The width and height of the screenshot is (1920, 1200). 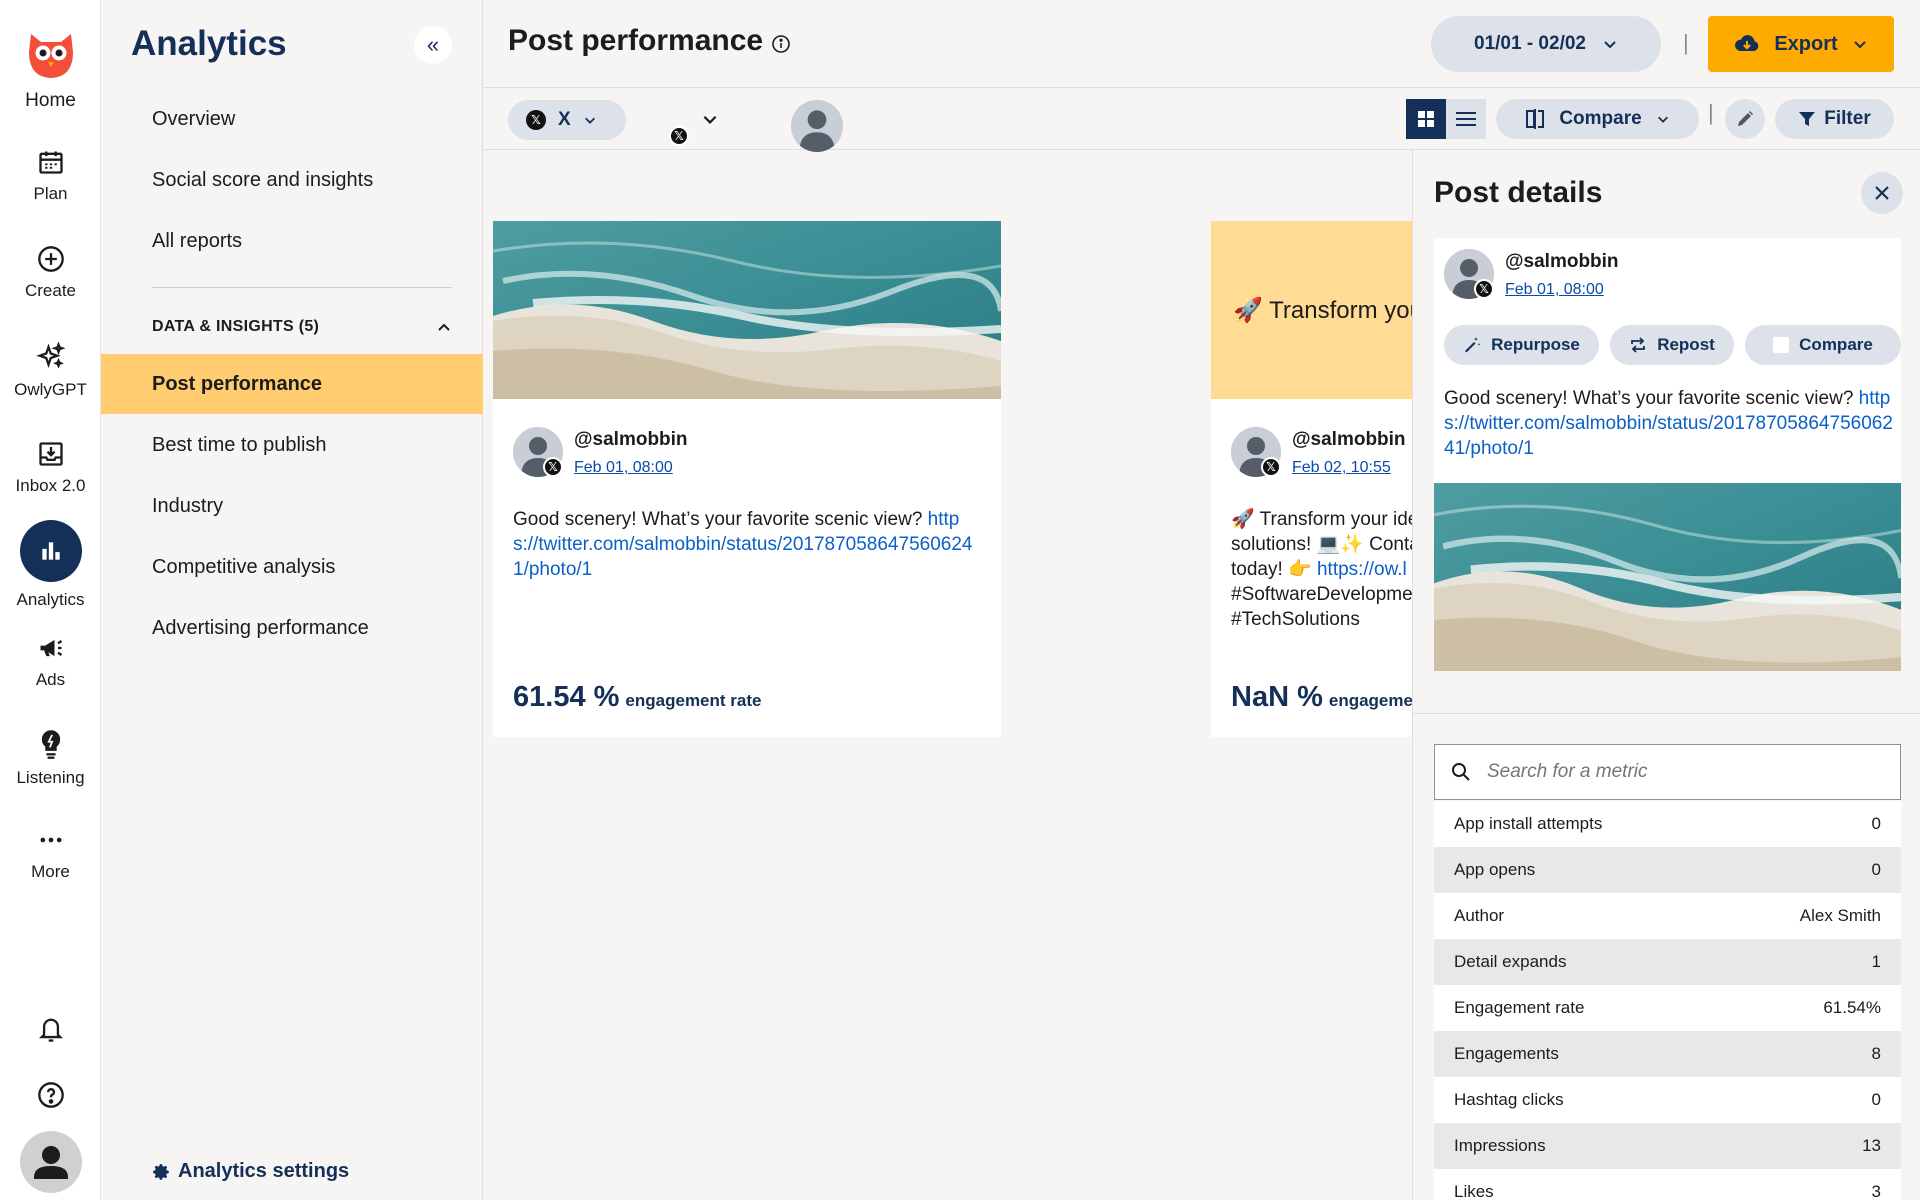 What do you see at coordinates (50, 840) in the screenshot?
I see `more-dots-icon` at bounding box center [50, 840].